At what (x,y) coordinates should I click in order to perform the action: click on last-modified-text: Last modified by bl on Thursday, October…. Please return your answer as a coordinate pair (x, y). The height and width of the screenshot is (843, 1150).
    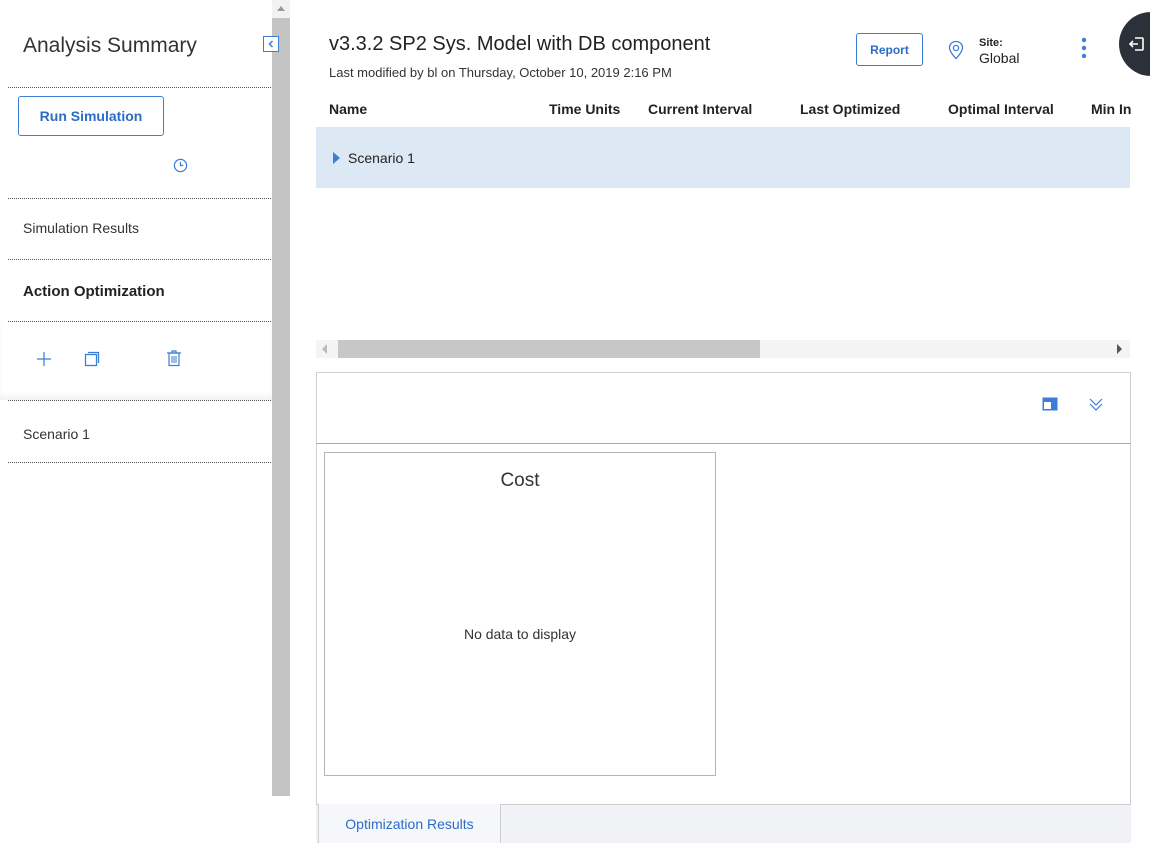
    Looking at the image, I should click on (500, 72).